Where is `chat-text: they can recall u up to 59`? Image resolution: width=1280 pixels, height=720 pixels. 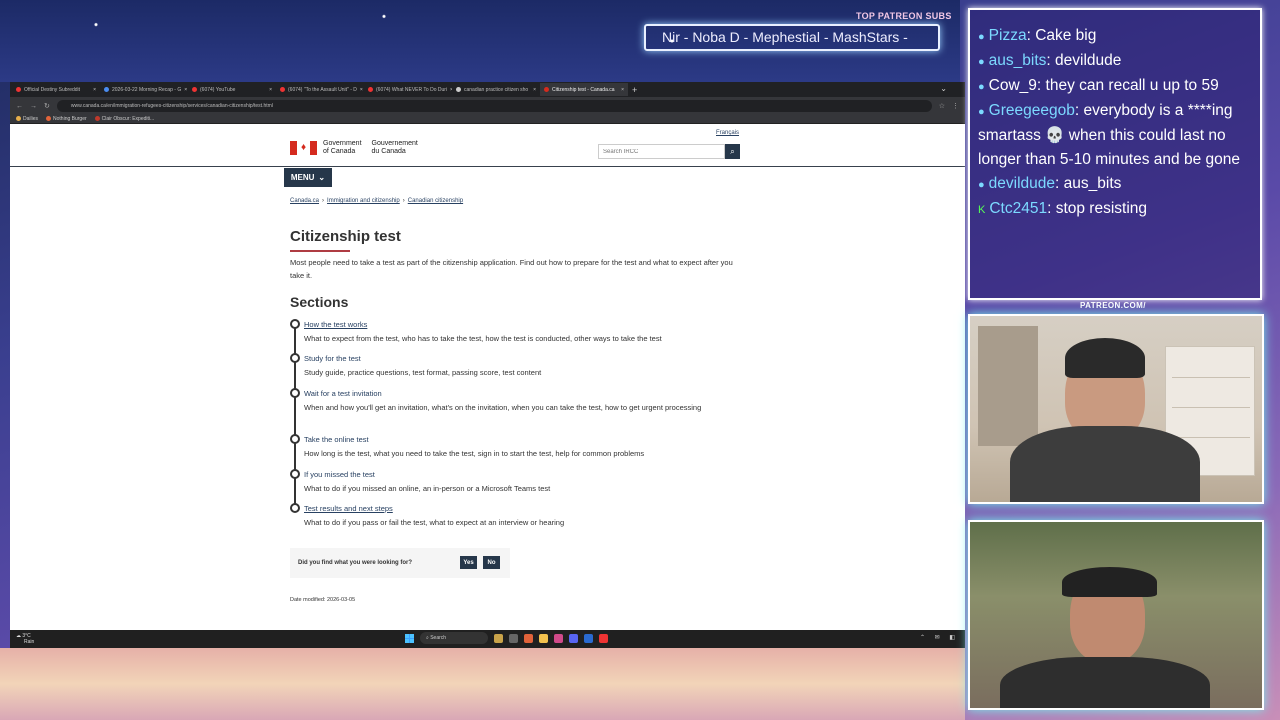 chat-text: they can recall u up to 59 is located at coordinates (1132, 85).